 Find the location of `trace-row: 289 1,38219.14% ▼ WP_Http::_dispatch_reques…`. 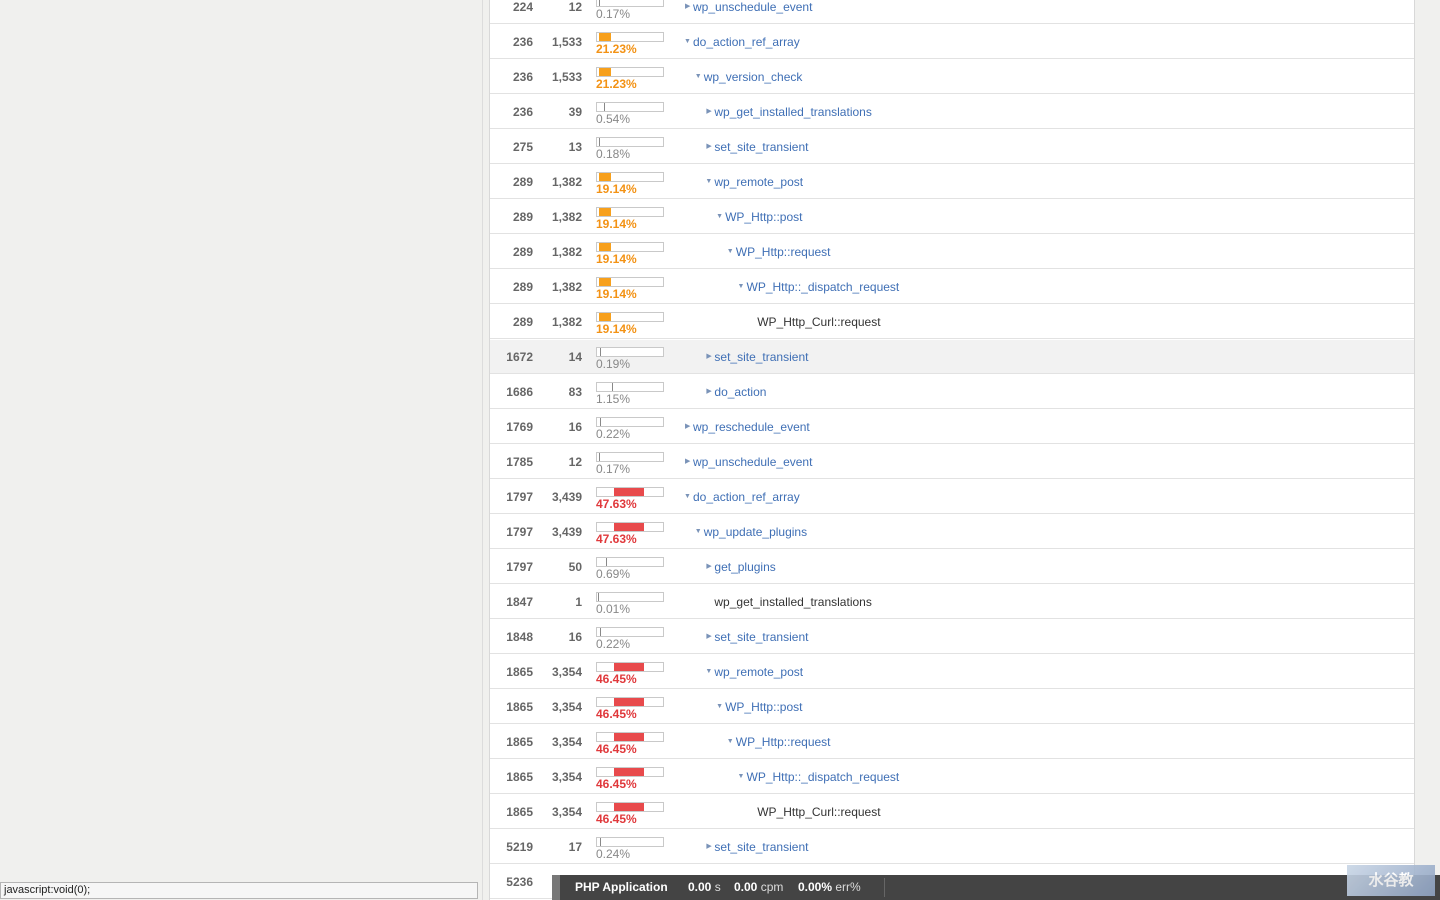

trace-row: 289 1,38219.14% ▼ WP_Http::_dispatch_reques… is located at coordinates (952, 287).